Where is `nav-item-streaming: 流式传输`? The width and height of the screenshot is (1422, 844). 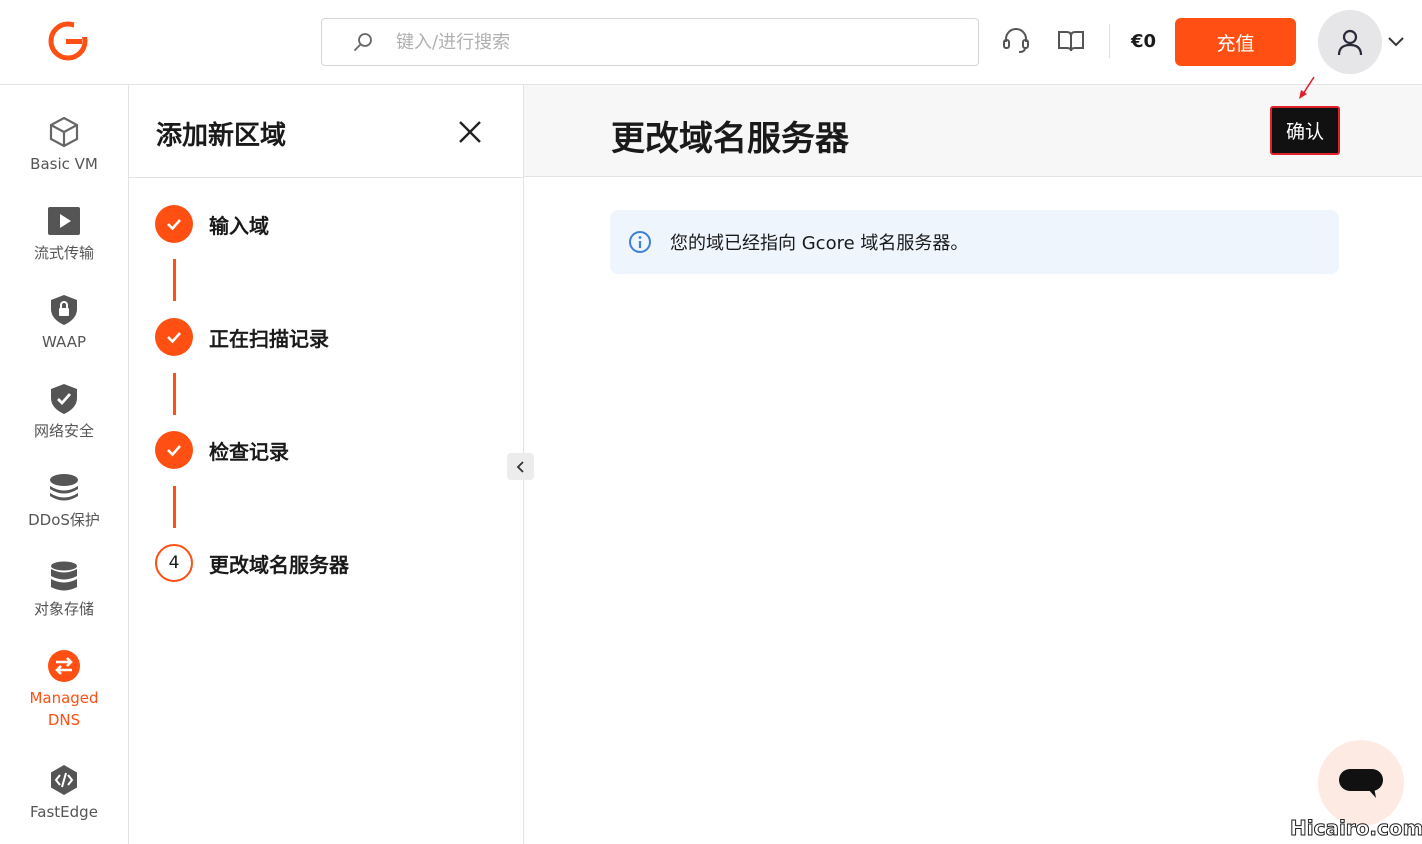 nav-item-streaming: 流式传输 is located at coordinates (64, 234).